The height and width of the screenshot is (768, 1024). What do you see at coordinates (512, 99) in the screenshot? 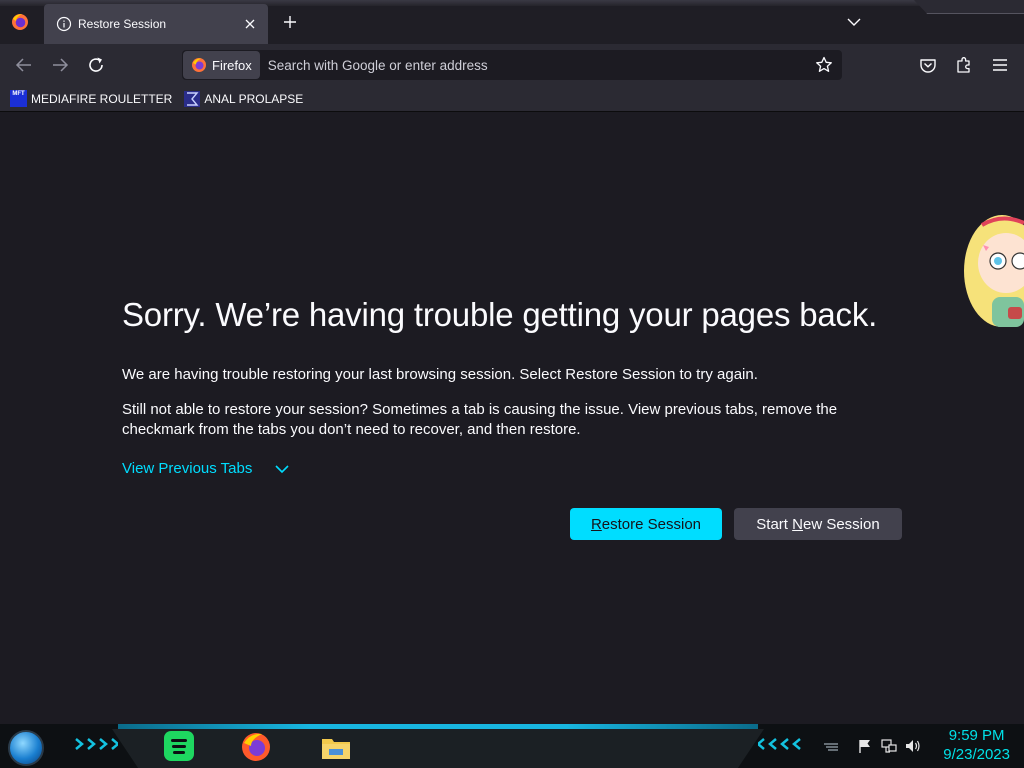
I see `bookmarks-toolbar: MFT MEDIAFIRE ROULETTER ANAL PROLAPSE` at bounding box center [512, 99].